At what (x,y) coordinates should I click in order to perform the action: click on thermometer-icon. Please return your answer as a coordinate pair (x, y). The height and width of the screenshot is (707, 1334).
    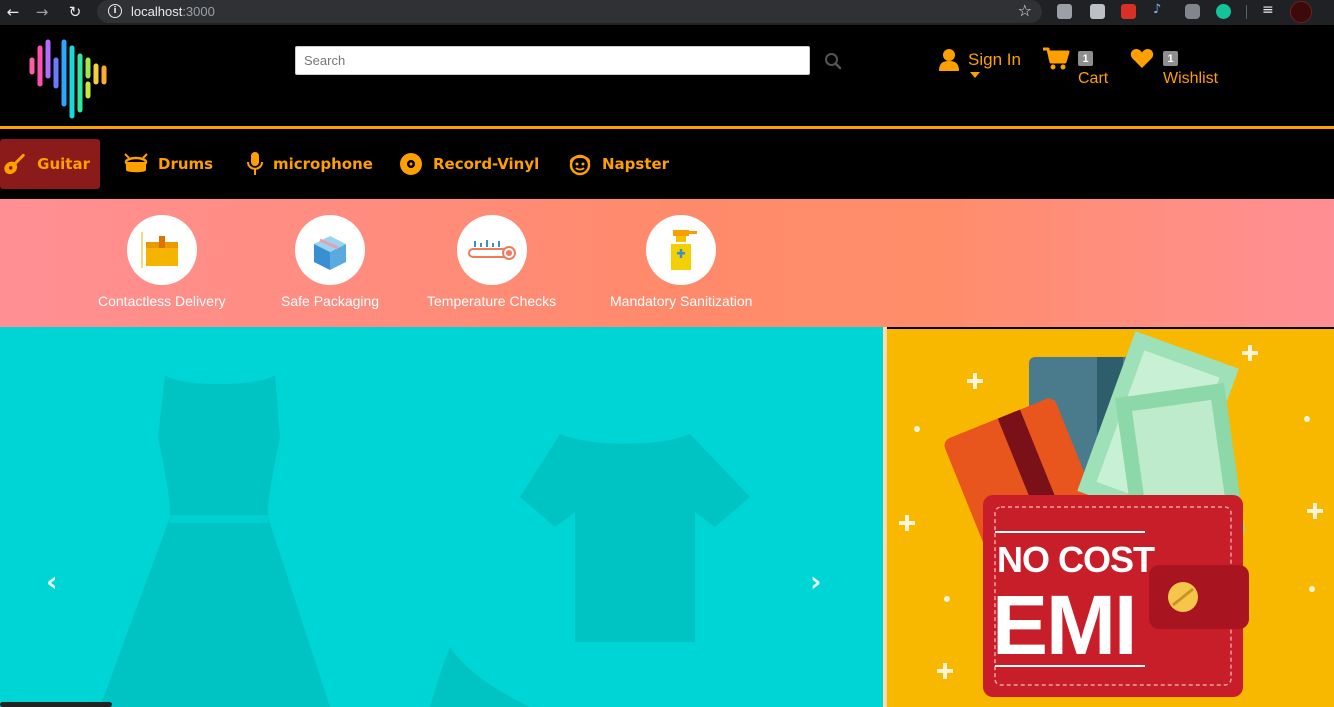
    Looking at the image, I should click on (491, 250).